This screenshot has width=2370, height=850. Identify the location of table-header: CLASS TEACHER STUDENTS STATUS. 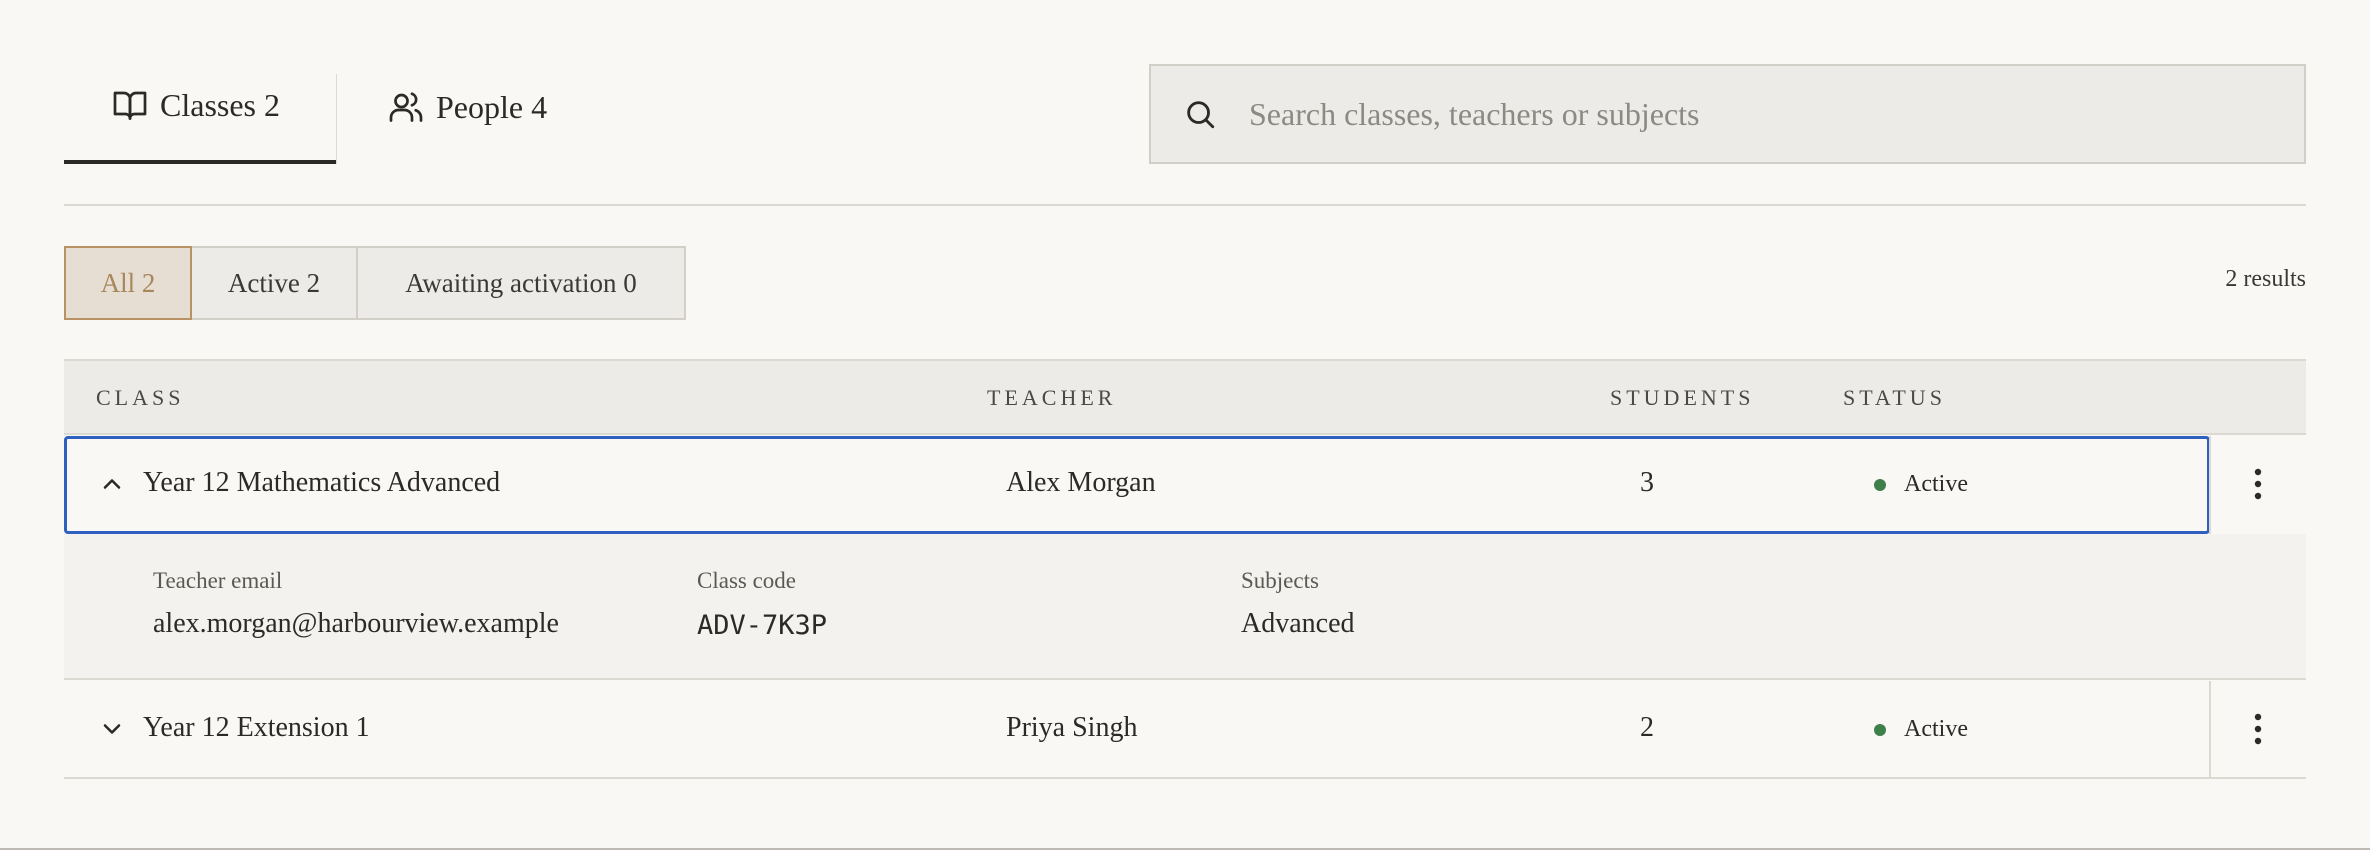
(1185, 397).